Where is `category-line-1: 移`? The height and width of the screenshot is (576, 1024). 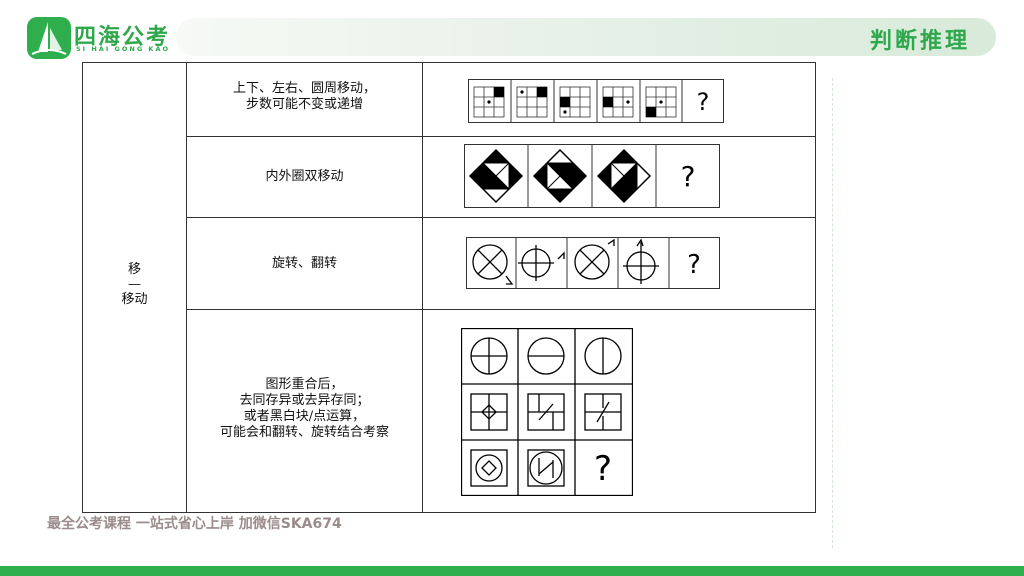 category-line-1: 移 is located at coordinates (134, 269).